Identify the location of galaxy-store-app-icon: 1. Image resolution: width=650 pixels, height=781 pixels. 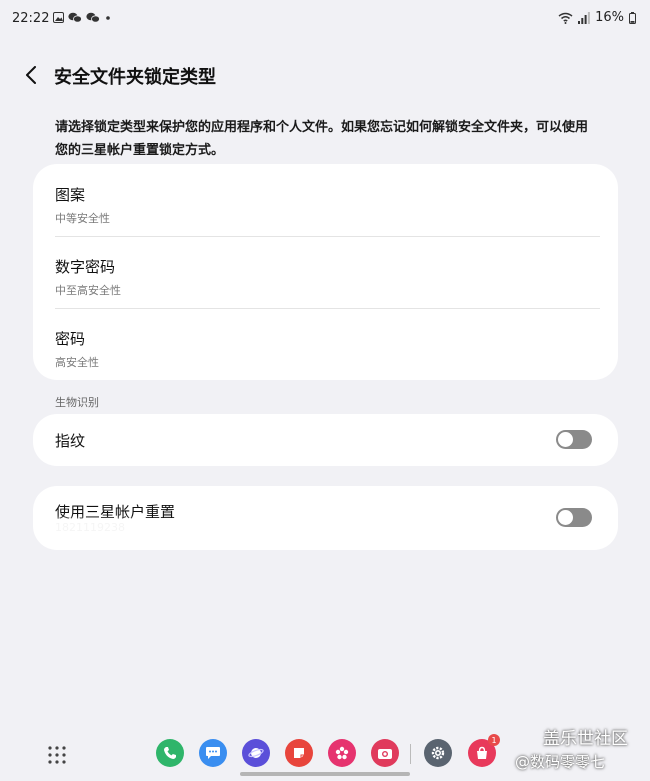
(484, 750).